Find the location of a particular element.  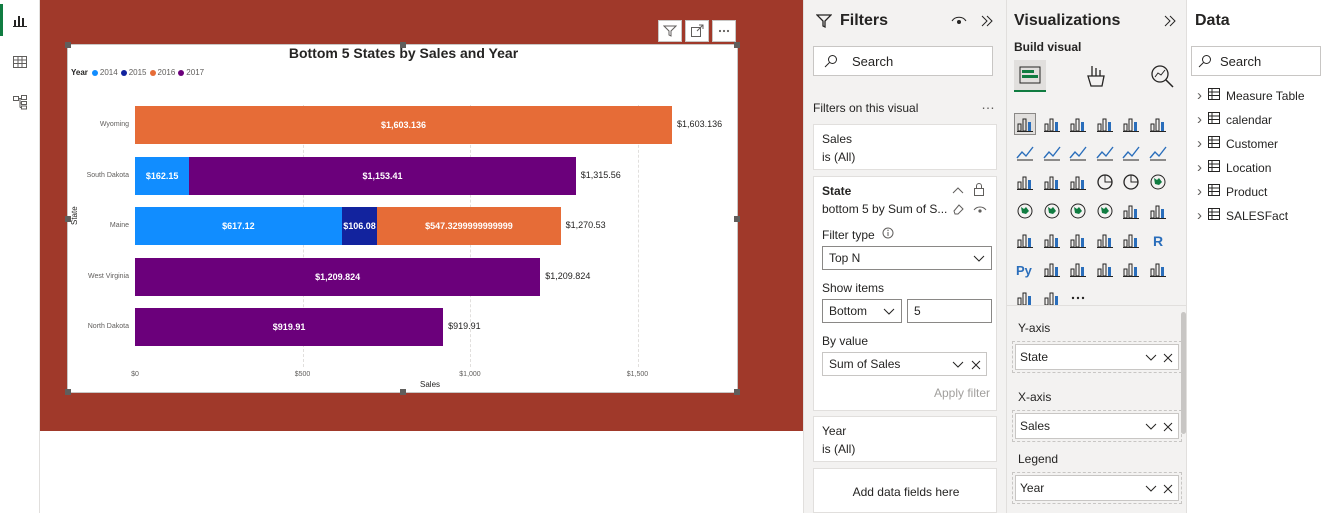

stacked-bar-icon is located at coordinates (1025, 124).